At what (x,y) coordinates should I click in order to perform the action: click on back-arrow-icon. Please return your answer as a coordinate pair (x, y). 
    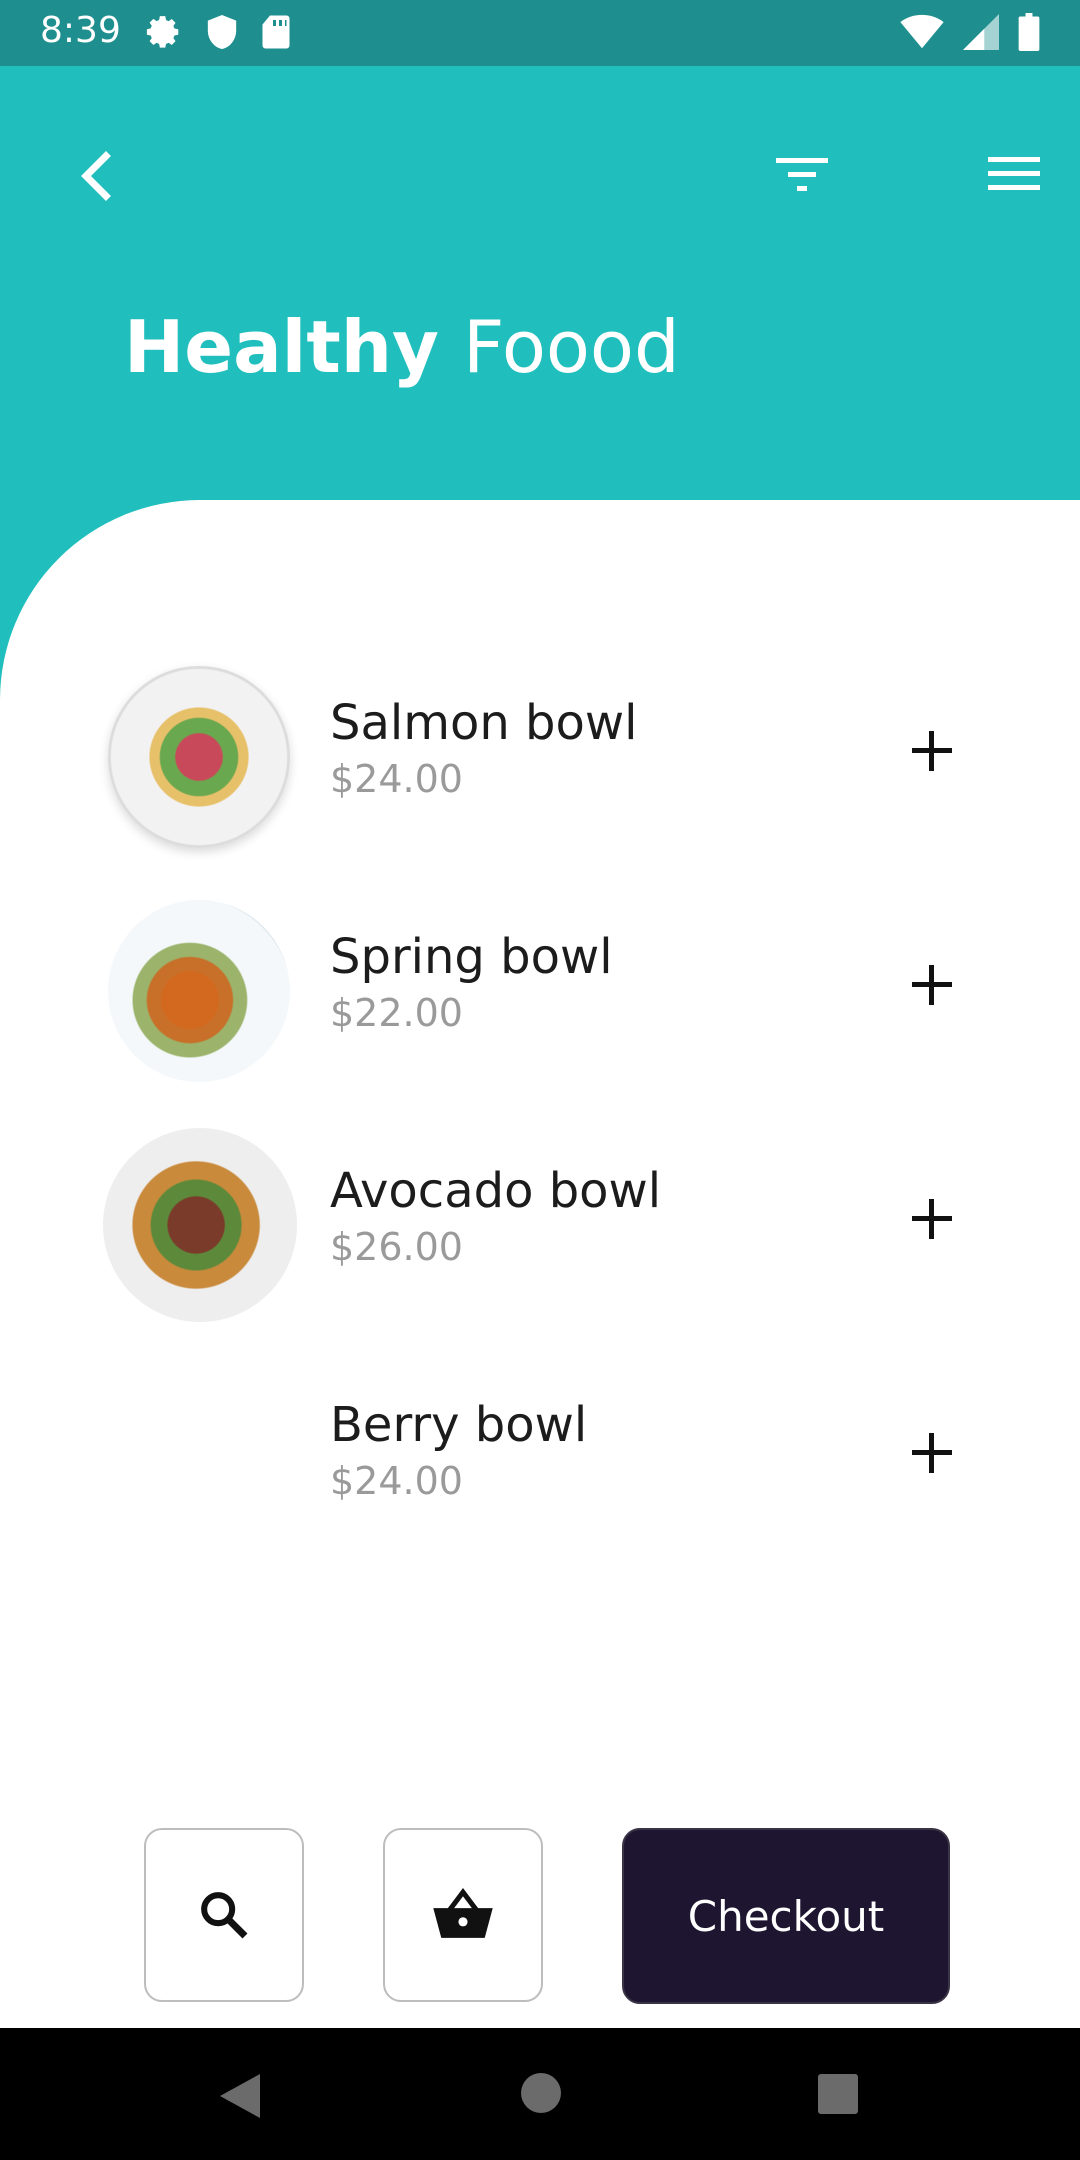
    Looking at the image, I should click on (96, 176).